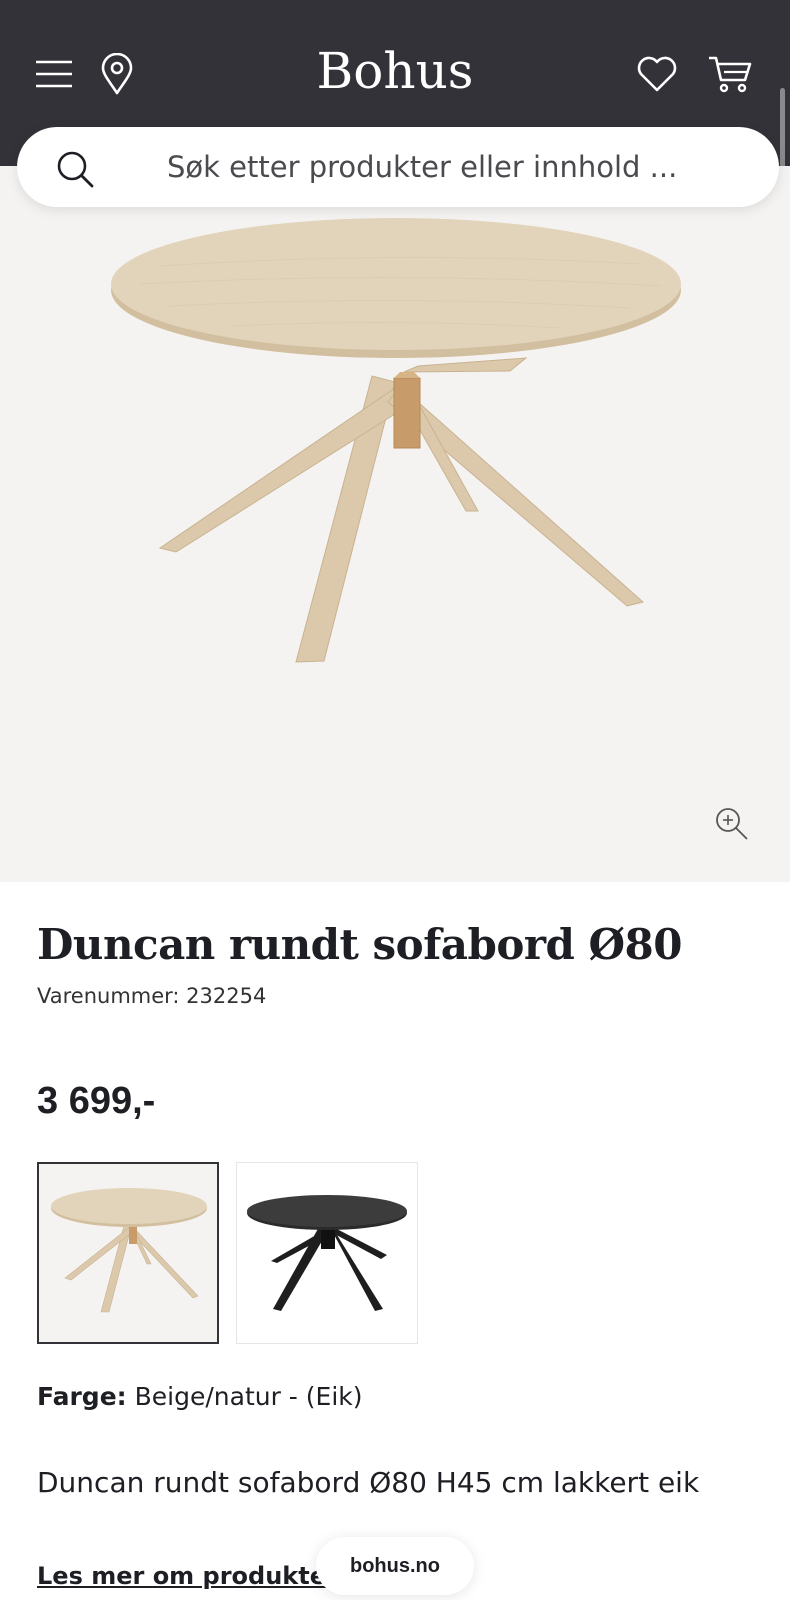 The height and width of the screenshot is (1600, 790). I want to click on color-label: Farge:, so click(82, 1396).